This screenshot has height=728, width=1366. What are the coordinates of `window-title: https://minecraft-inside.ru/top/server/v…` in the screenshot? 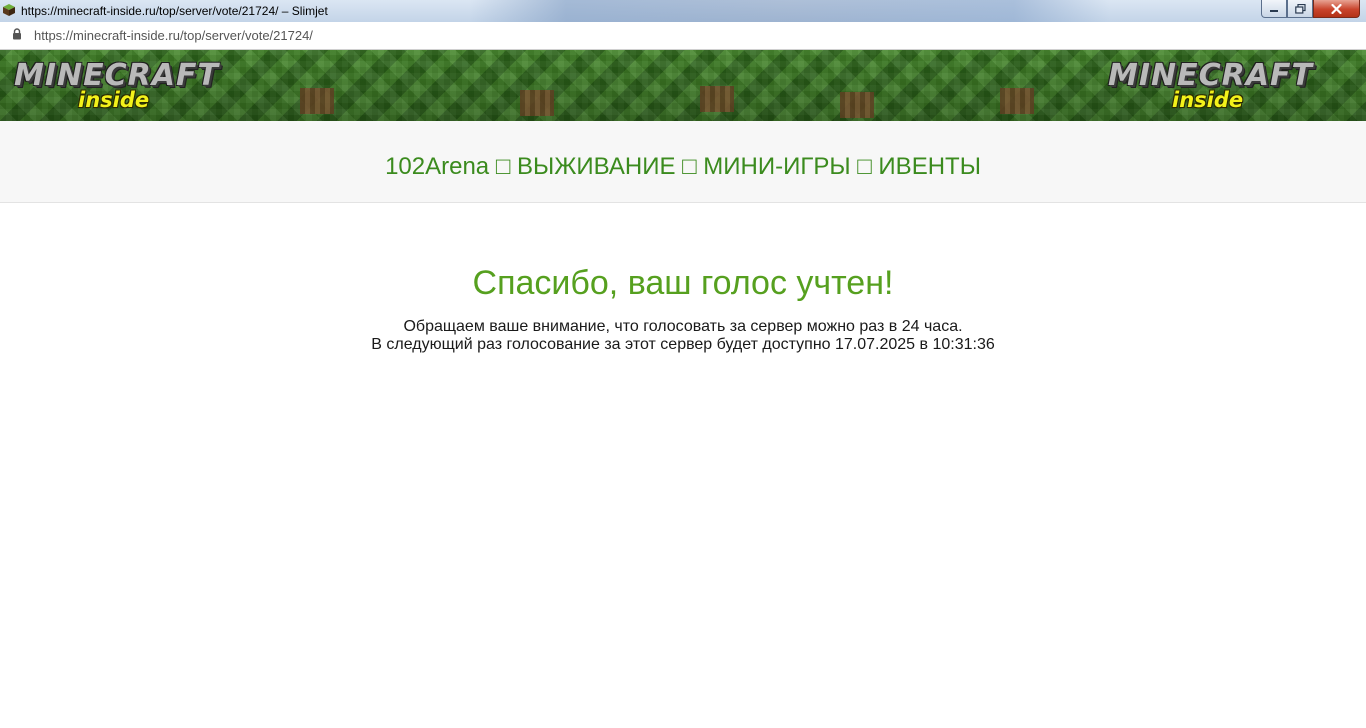 It's located at (174, 11).